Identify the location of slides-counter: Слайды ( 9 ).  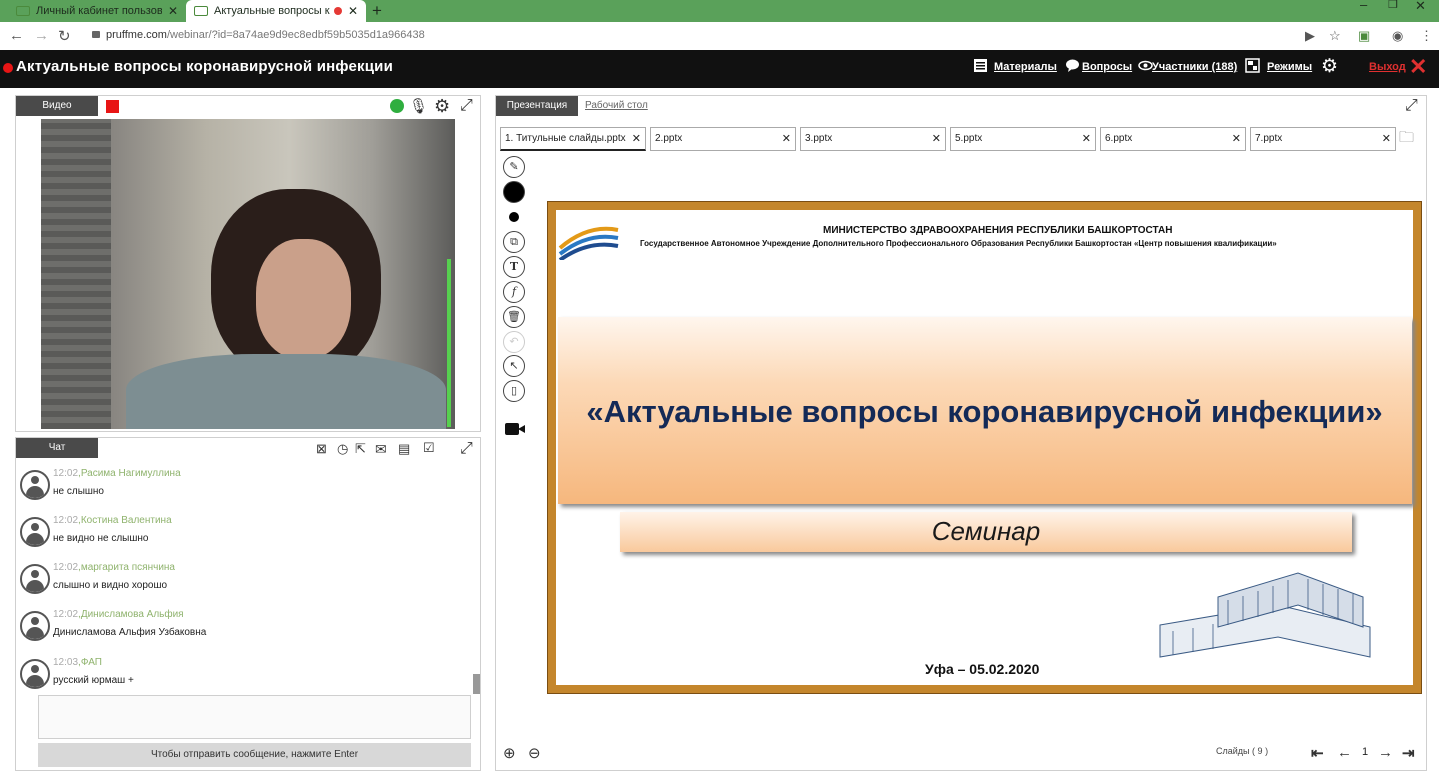
(1242, 751).